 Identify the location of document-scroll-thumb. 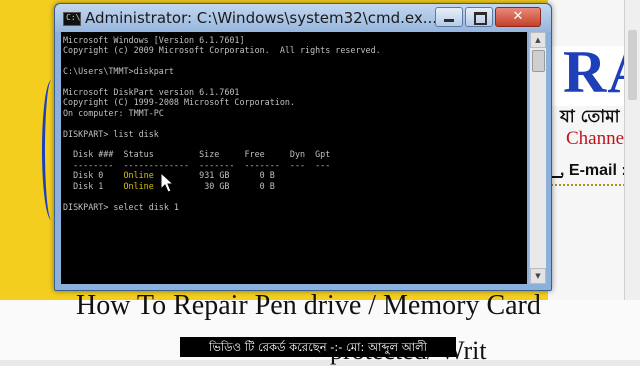
(632, 65).